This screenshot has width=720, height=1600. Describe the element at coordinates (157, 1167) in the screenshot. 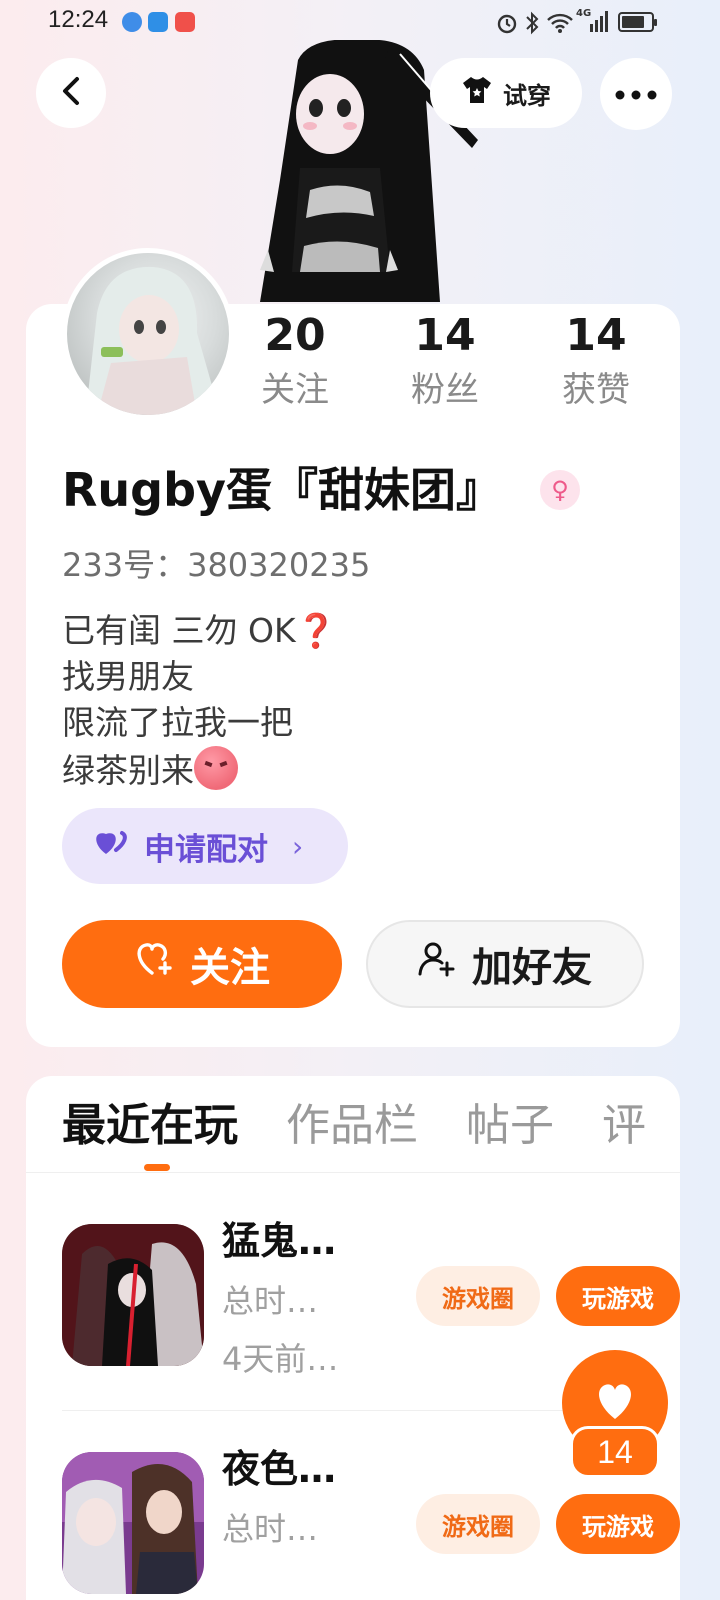

I see `active-tab-indicator` at that location.